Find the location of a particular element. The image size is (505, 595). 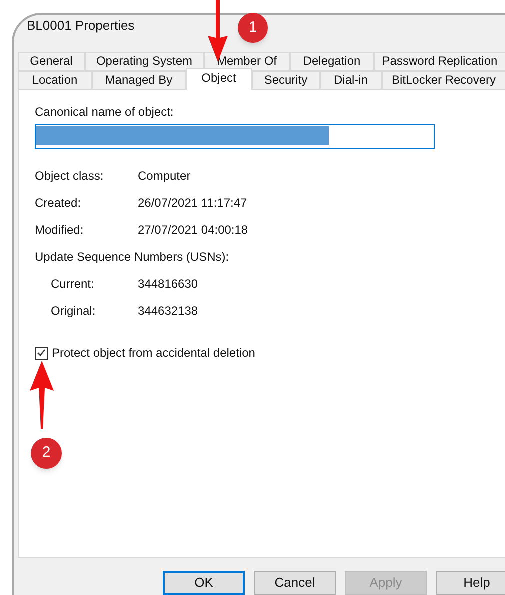

tab: Dial-in is located at coordinates (351, 80).